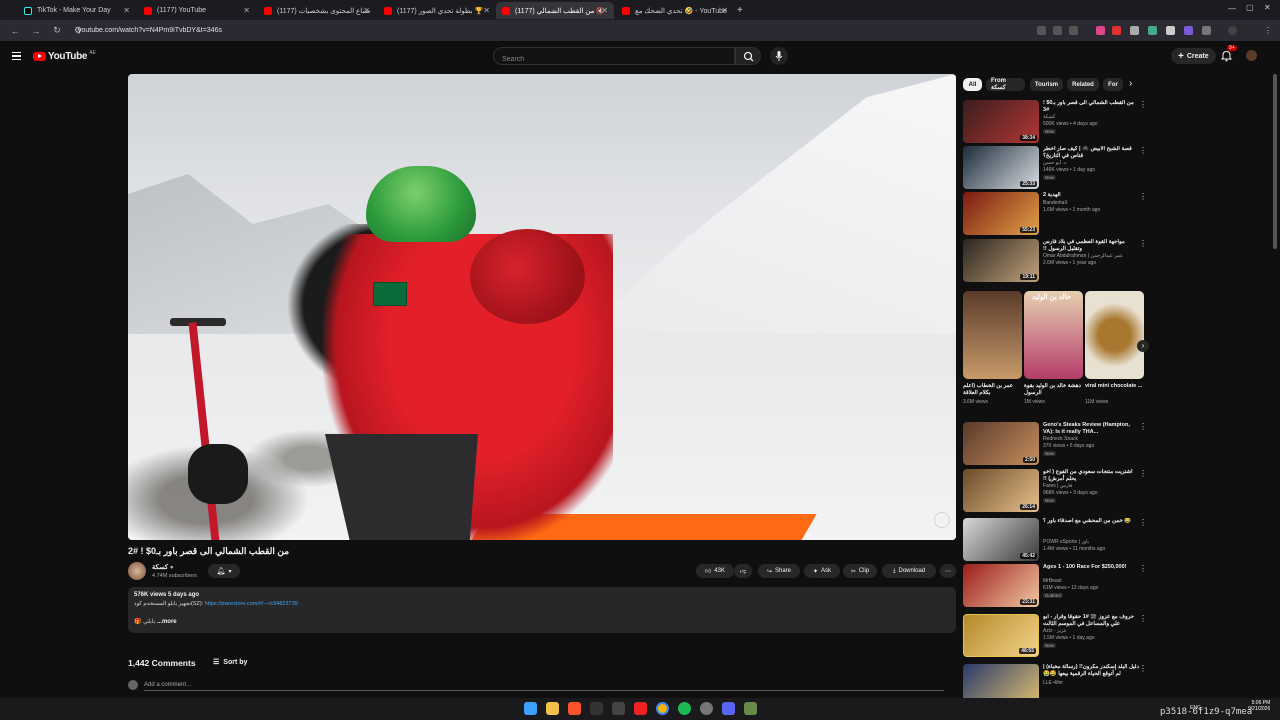 The width and height of the screenshot is (1280, 720). I want to click on channel-watermark-icon, so click(942, 520).